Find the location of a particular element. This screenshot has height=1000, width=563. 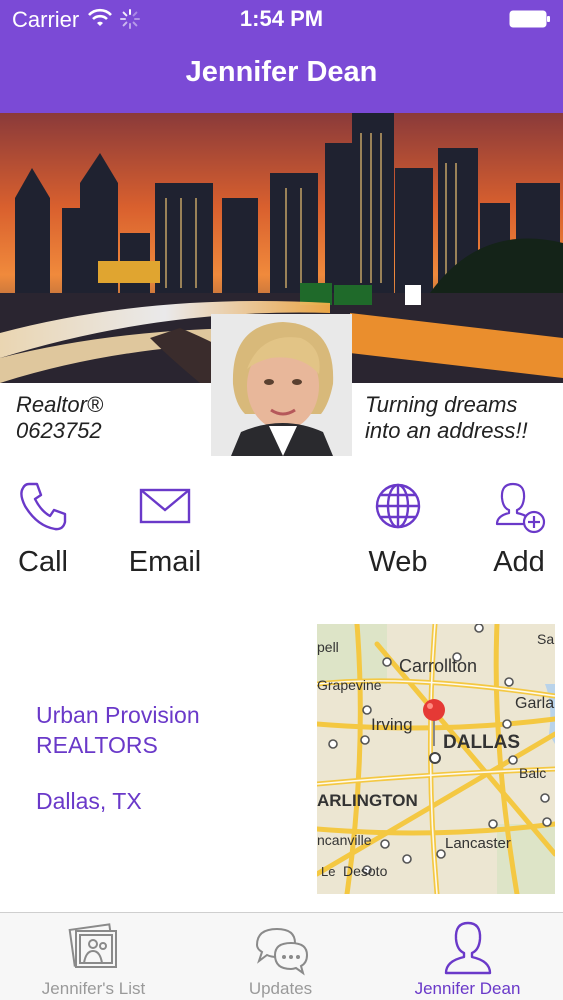

map-label-lancaster: Lancaster is located at coordinates (478, 843).